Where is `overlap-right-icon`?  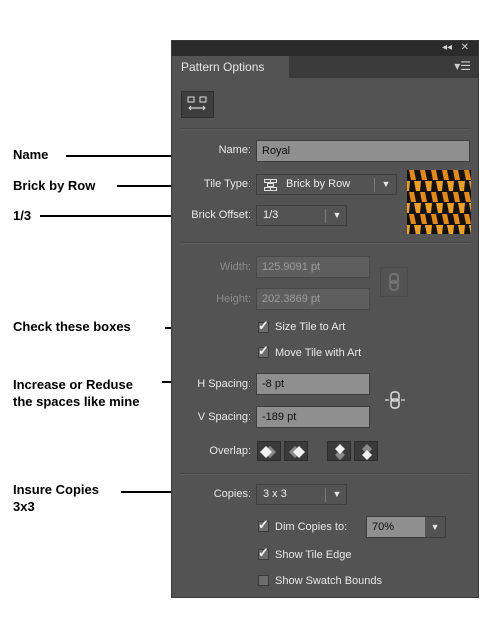
overlap-right-icon is located at coordinates (297, 452).